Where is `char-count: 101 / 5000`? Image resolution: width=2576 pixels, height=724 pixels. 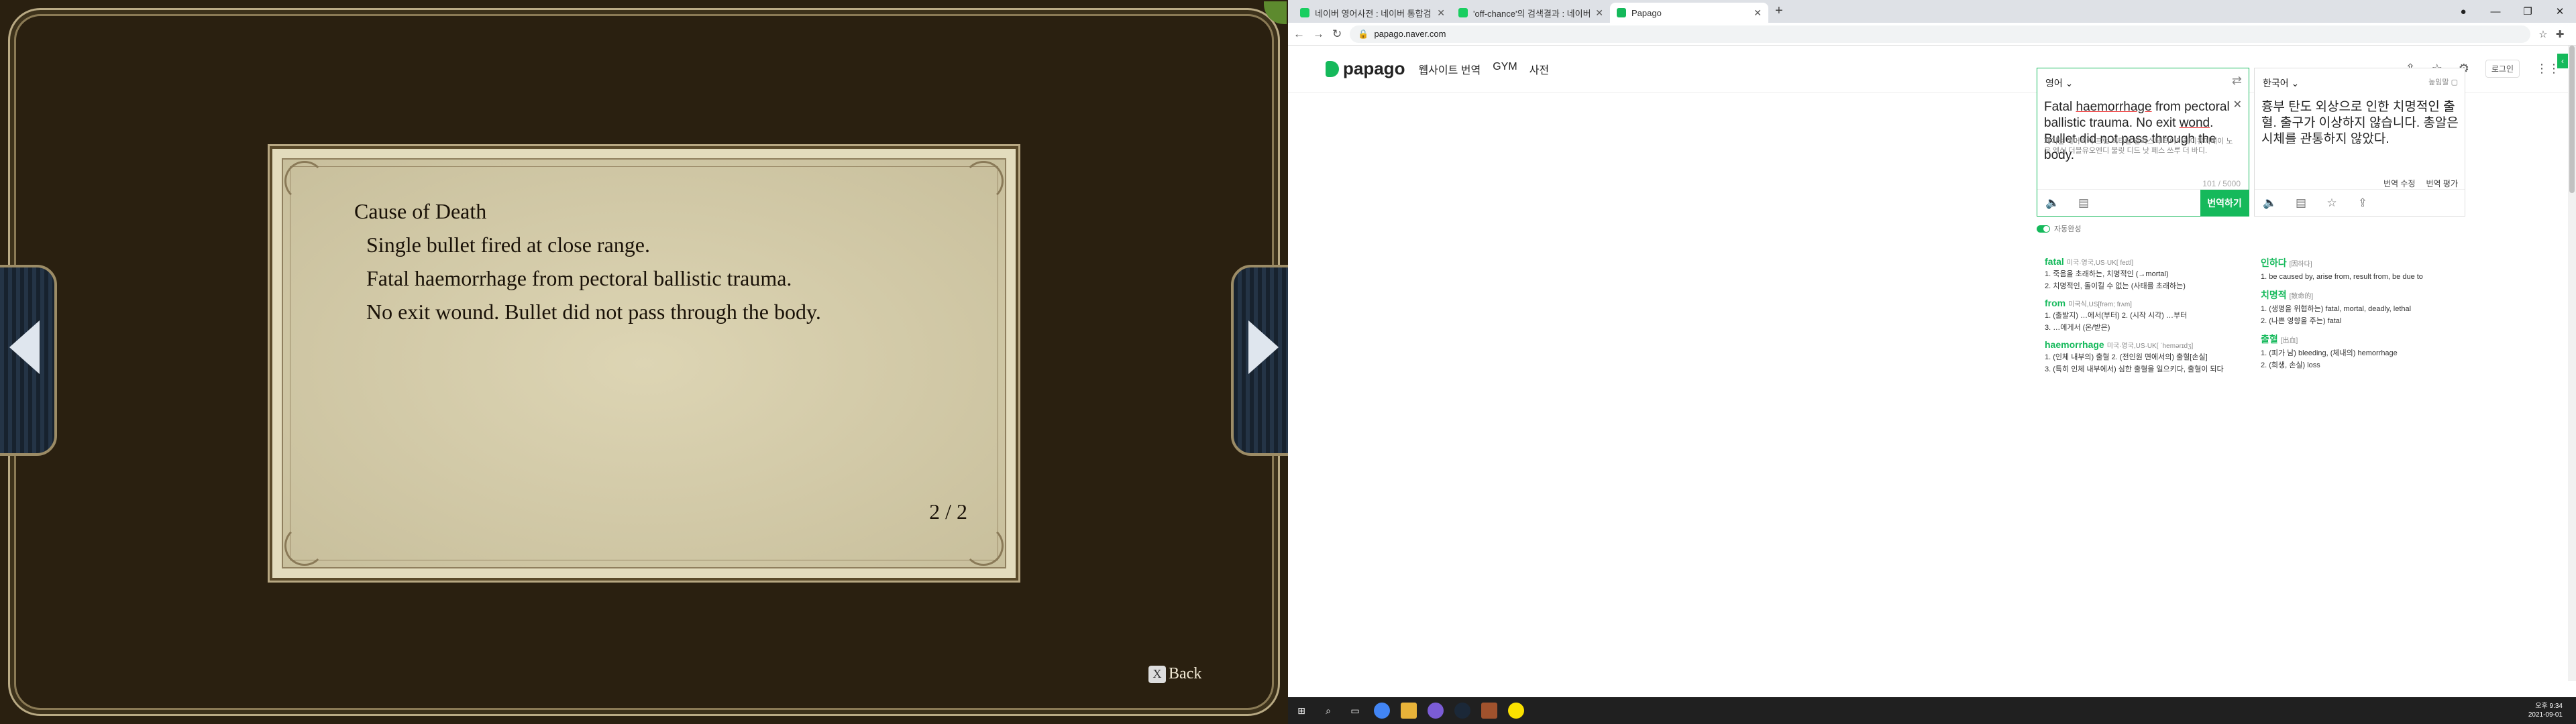 char-count: 101 / 5000 is located at coordinates (2221, 183).